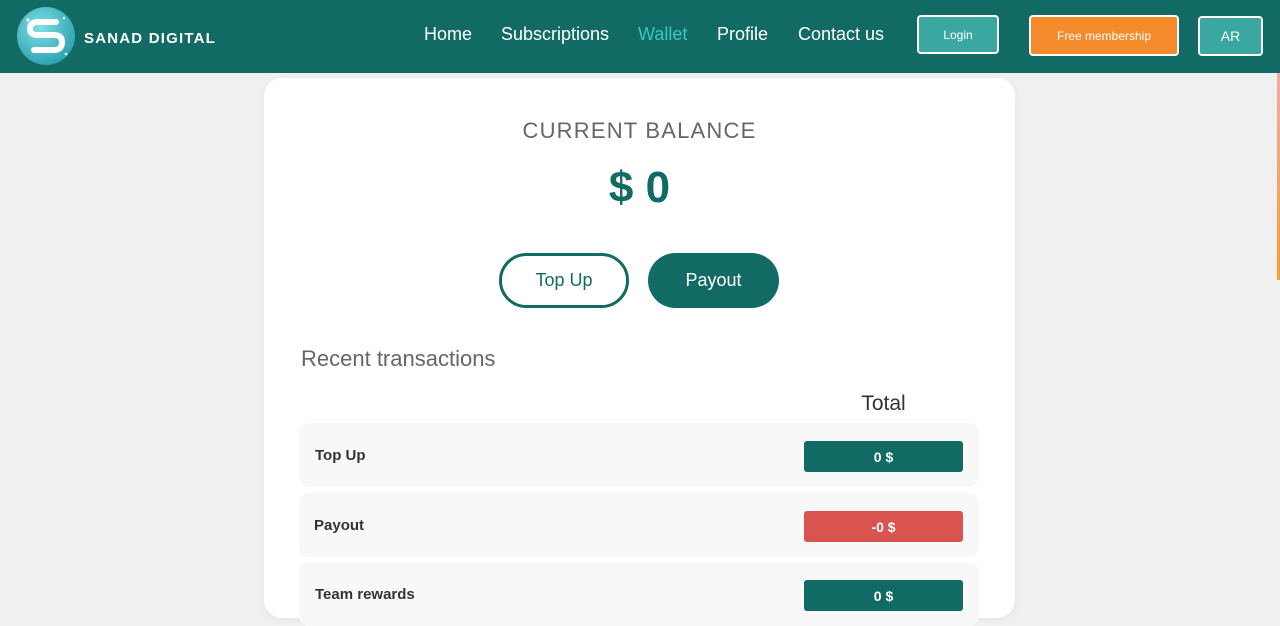 Image resolution: width=1280 pixels, height=626 pixels. What do you see at coordinates (398, 358) in the screenshot?
I see `recent-transactions-title: Recent transactions` at bounding box center [398, 358].